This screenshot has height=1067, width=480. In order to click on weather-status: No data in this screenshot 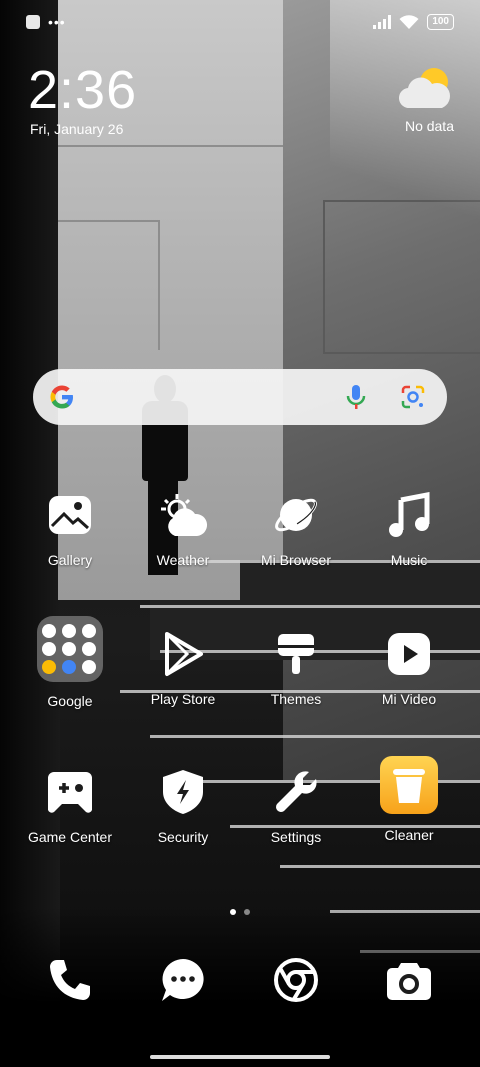, I will do `click(429, 126)`.